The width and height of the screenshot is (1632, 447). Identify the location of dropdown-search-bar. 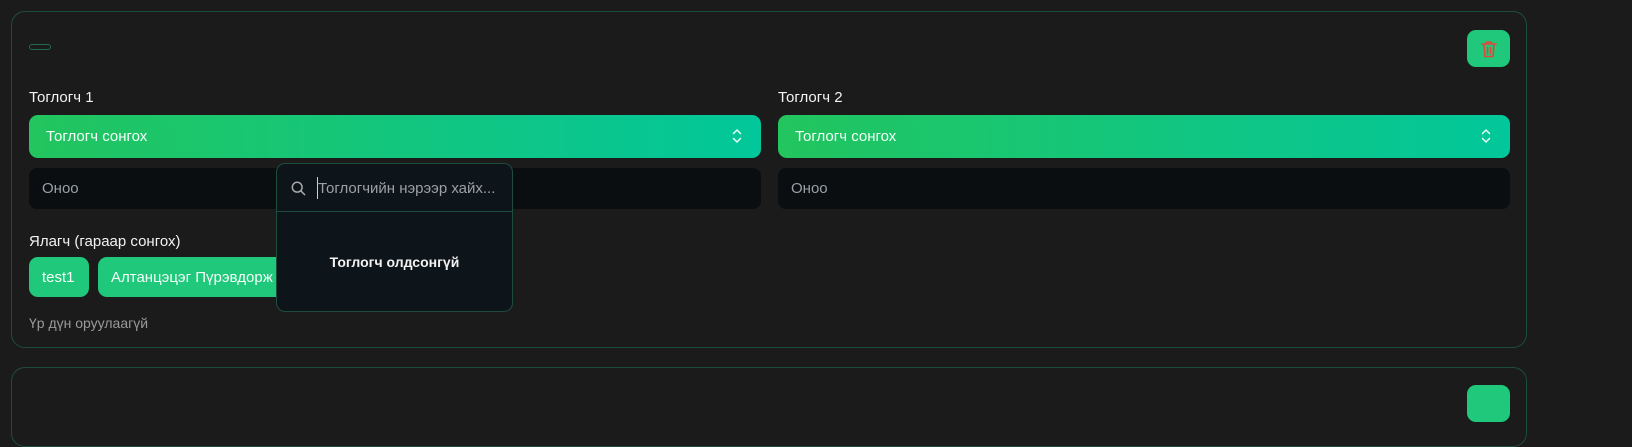
(394, 188).